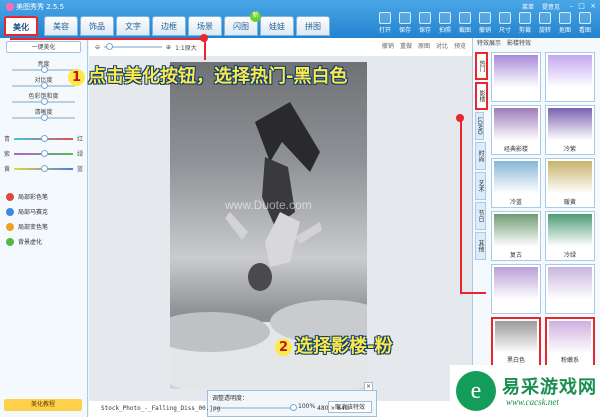  I want to click on preview-button: 预览, so click(460, 45).